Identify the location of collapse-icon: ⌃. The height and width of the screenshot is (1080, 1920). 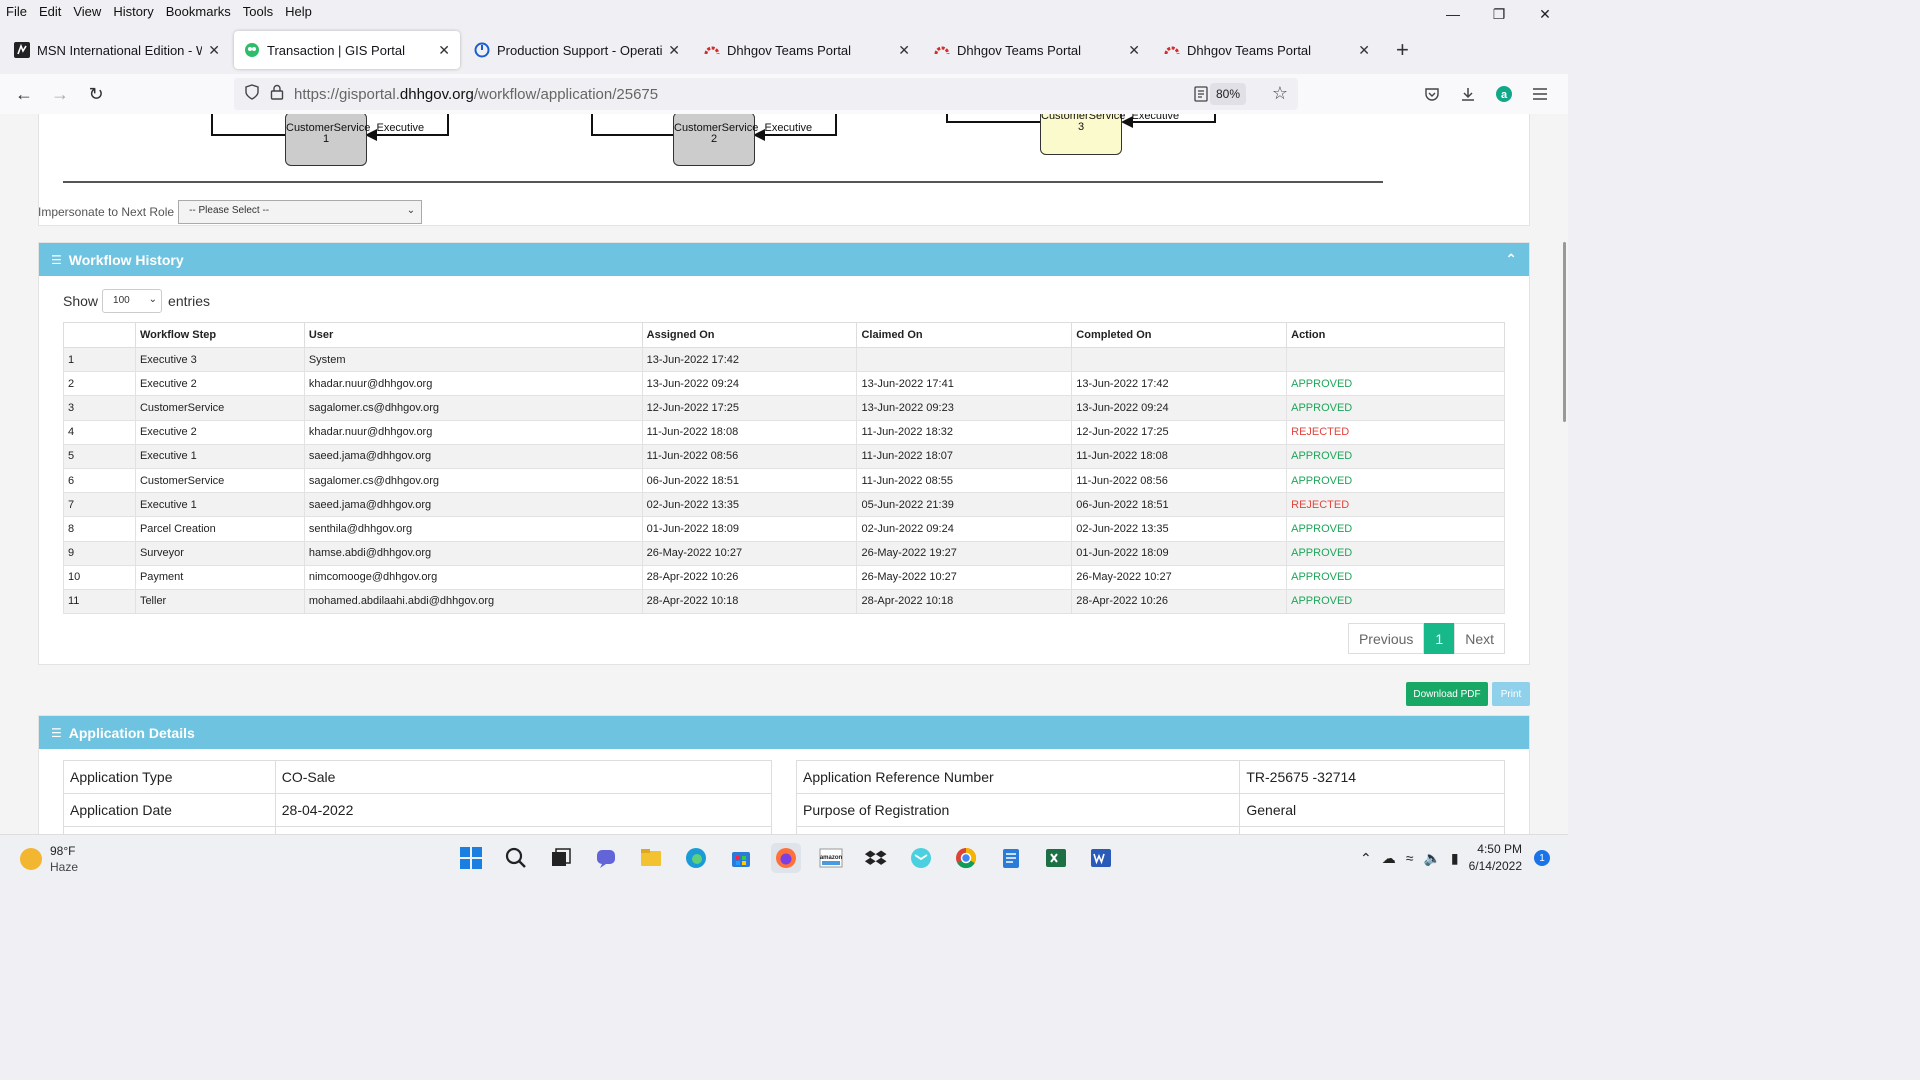
(1511, 259).